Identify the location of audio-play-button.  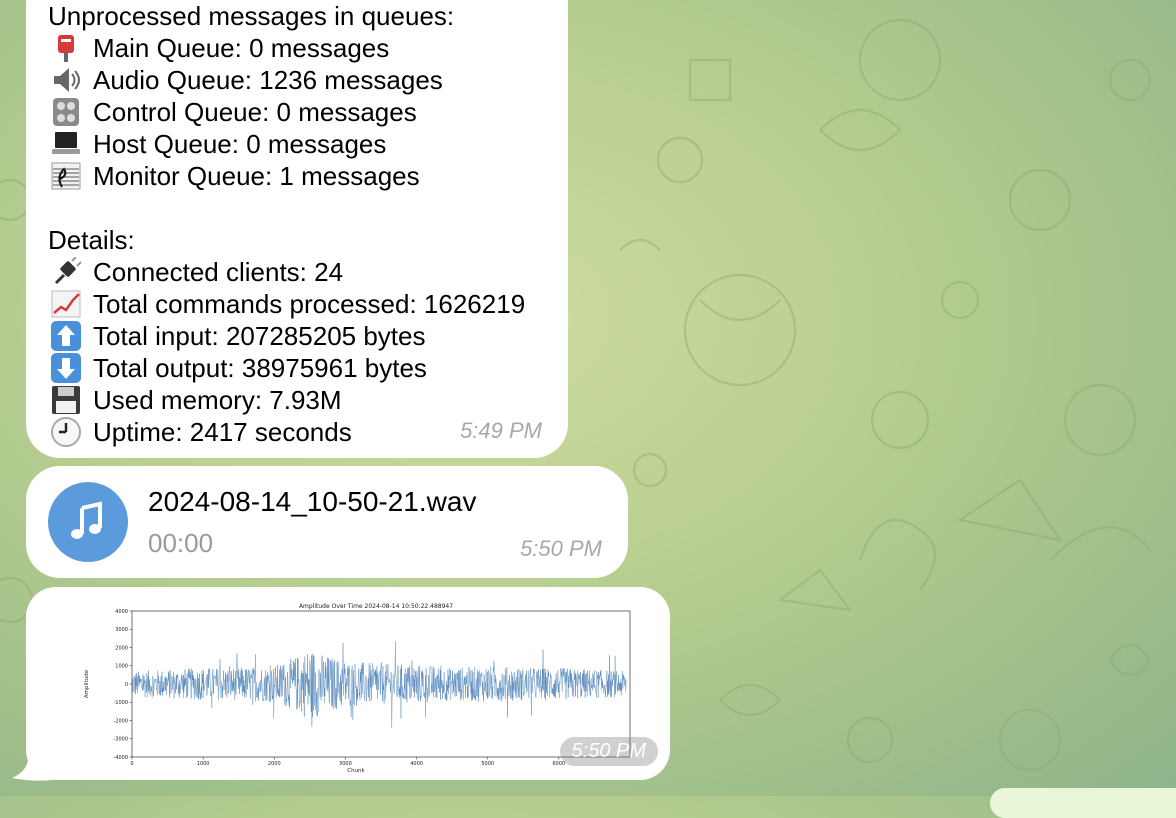
(88, 522).